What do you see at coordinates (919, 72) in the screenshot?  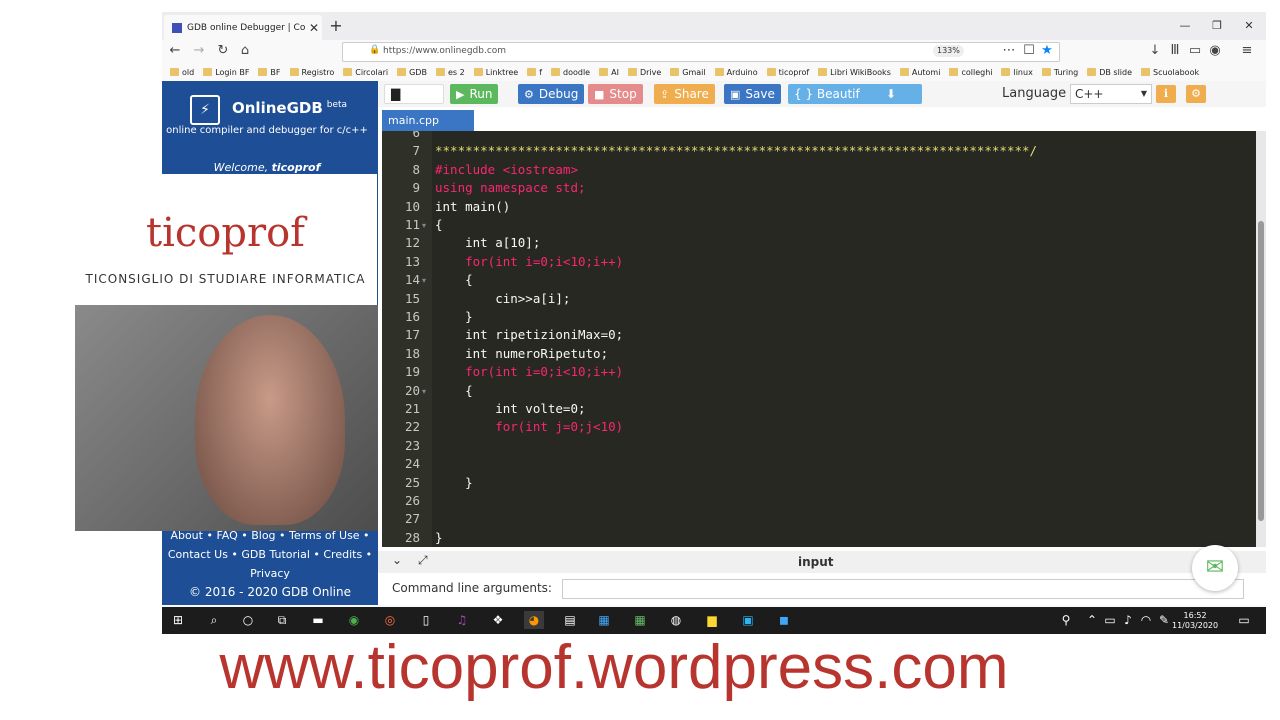 I see `bookmark-item: Automi` at bounding box center [919, 72].